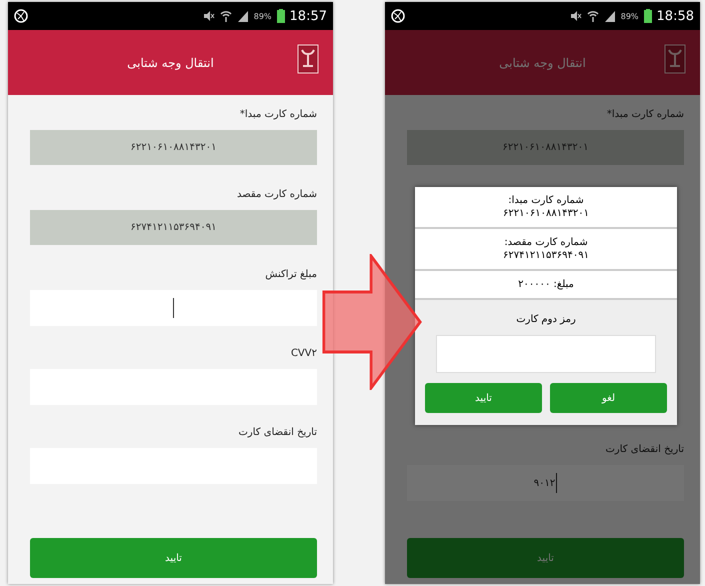 This screenshot has height=586, width=705. What do you see at coordinates (308, 16) in the screenshot?
I see `clock-time: 18:57` at bounding box center [308, 16].